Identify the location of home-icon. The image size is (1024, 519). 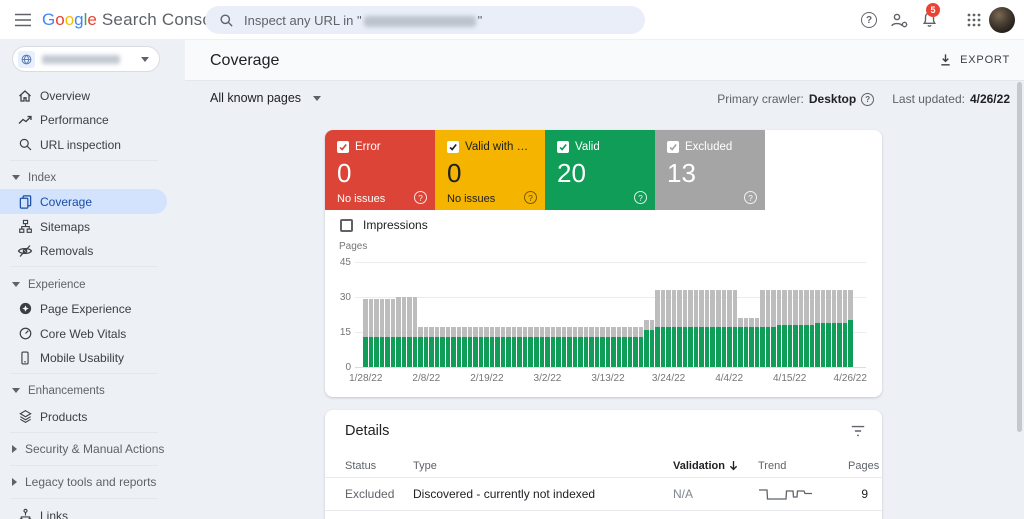
(25, 96).